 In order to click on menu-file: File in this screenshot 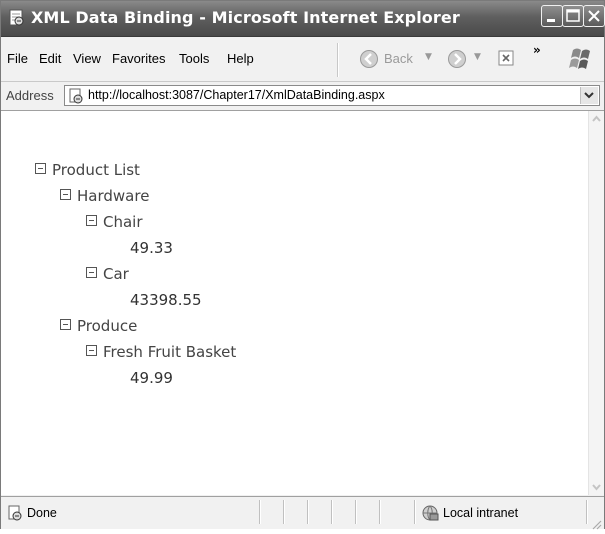, I will do `click(17, 58)`.